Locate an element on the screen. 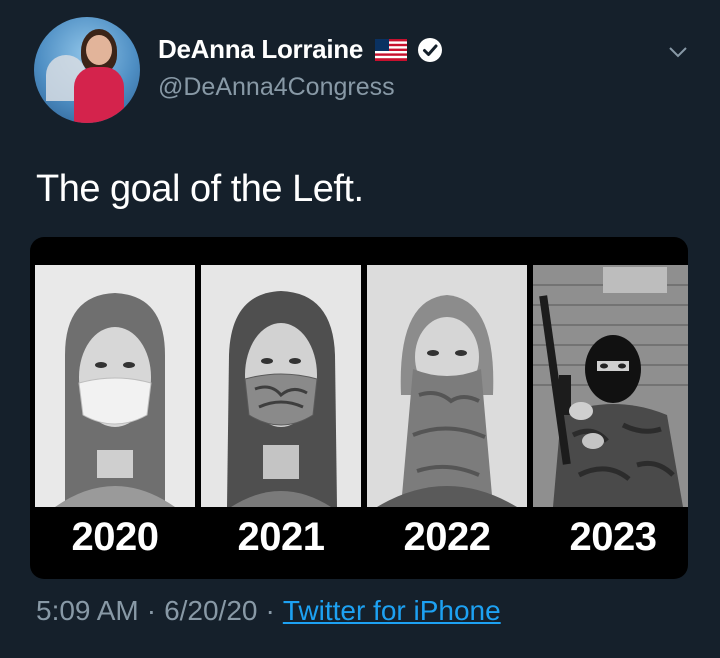 Image resolution: width=720 pixels, height=658 pixels. tweet-time: 5:09 AM is located at coordinates (87, 611).